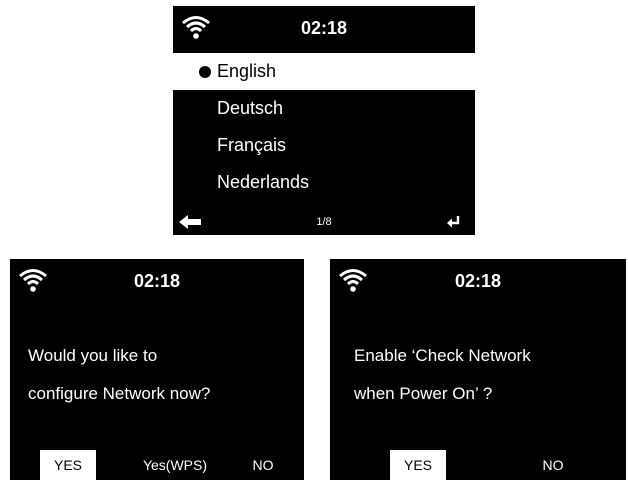 The width and height of the screenshot is (628, 481). Describe the element at coordinates (250, 108) in the screenshot. I see `language-label: Deutsch` at that location.